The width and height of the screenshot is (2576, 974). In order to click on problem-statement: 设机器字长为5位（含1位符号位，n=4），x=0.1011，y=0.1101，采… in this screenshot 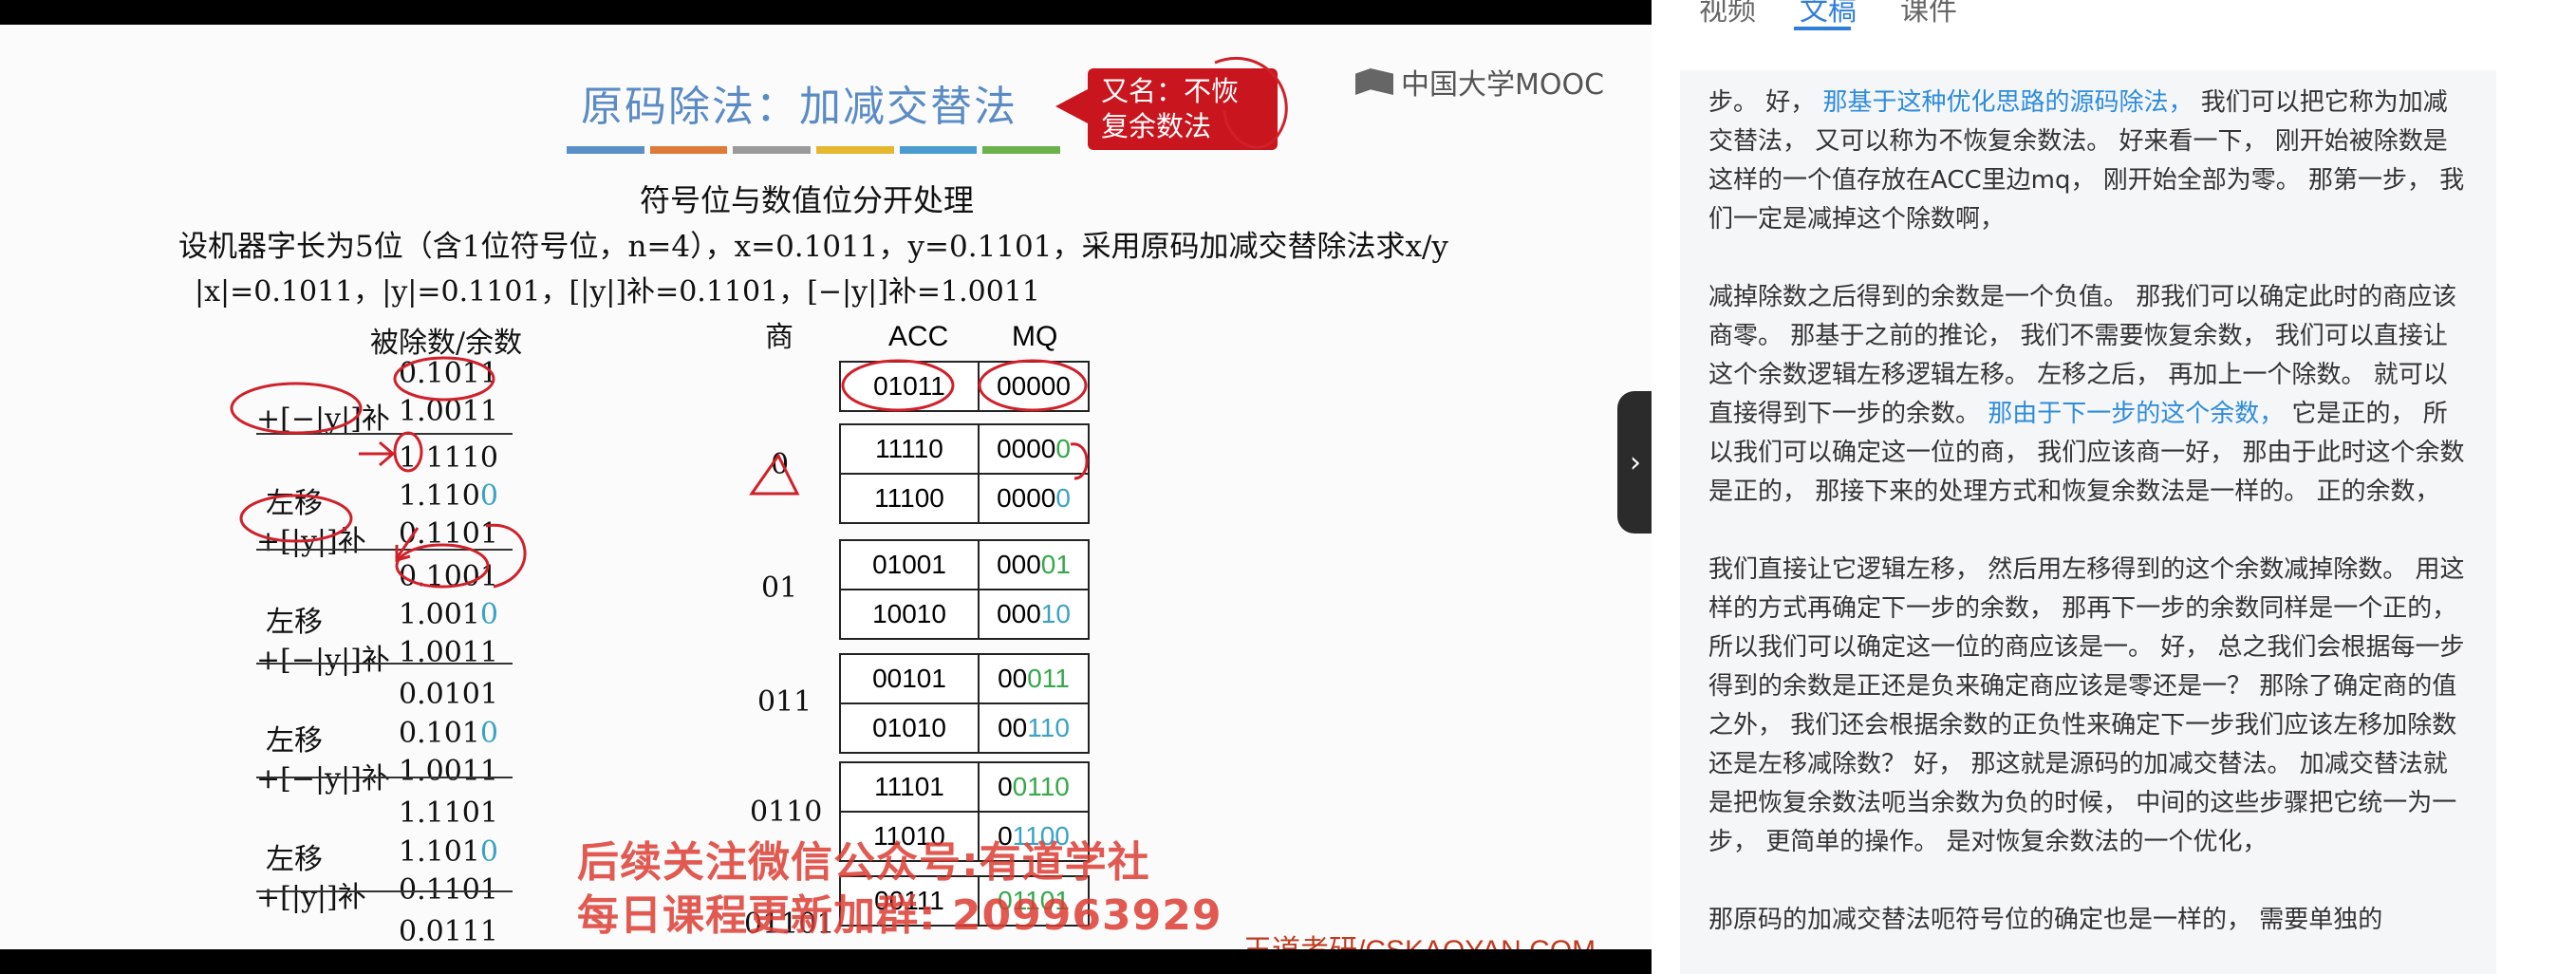, I will do `click(813, 247)`.